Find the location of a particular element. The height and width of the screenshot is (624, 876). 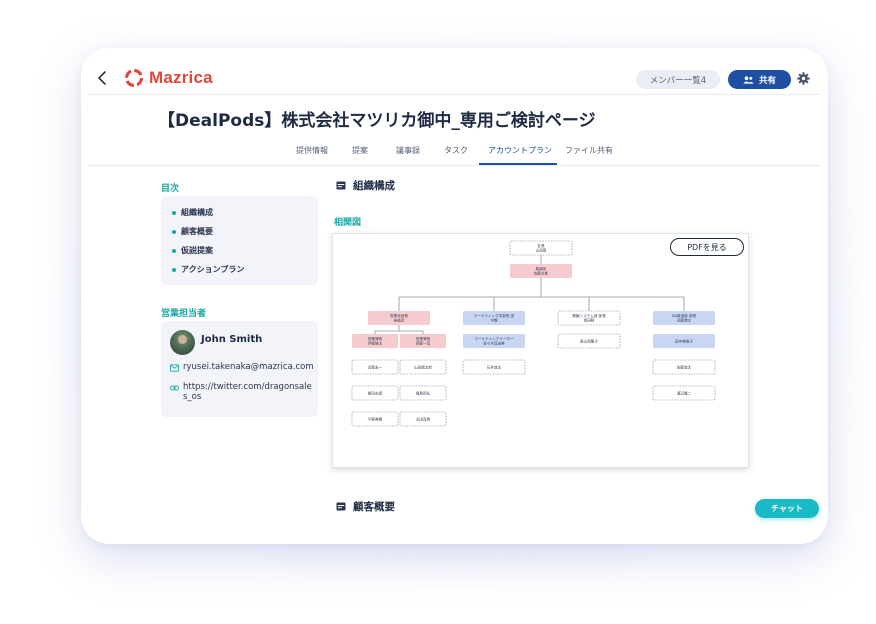

toc-item-label: 顧客概要 is located at coordinates (197, 231).